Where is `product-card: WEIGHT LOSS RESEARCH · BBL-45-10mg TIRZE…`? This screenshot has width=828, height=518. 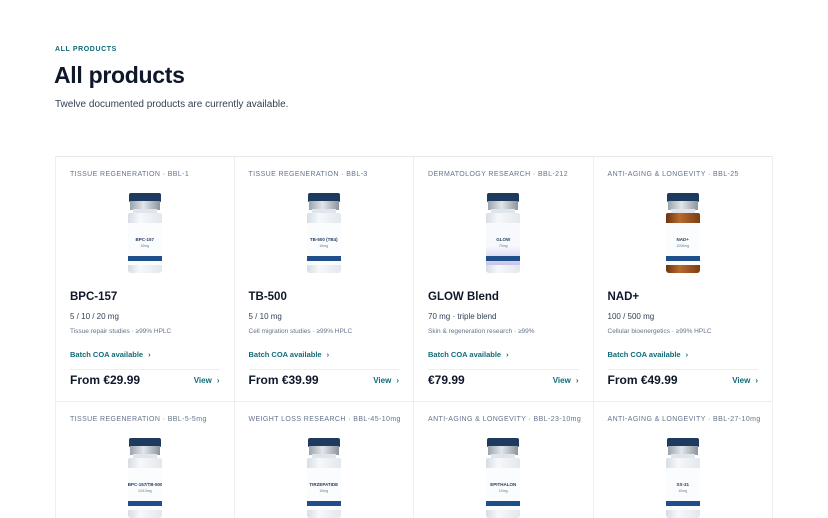 product-card: WEIGHT LOSS RESEARCH · BBL-45-10mg TIRZE… is located at coordinates (324, 460).